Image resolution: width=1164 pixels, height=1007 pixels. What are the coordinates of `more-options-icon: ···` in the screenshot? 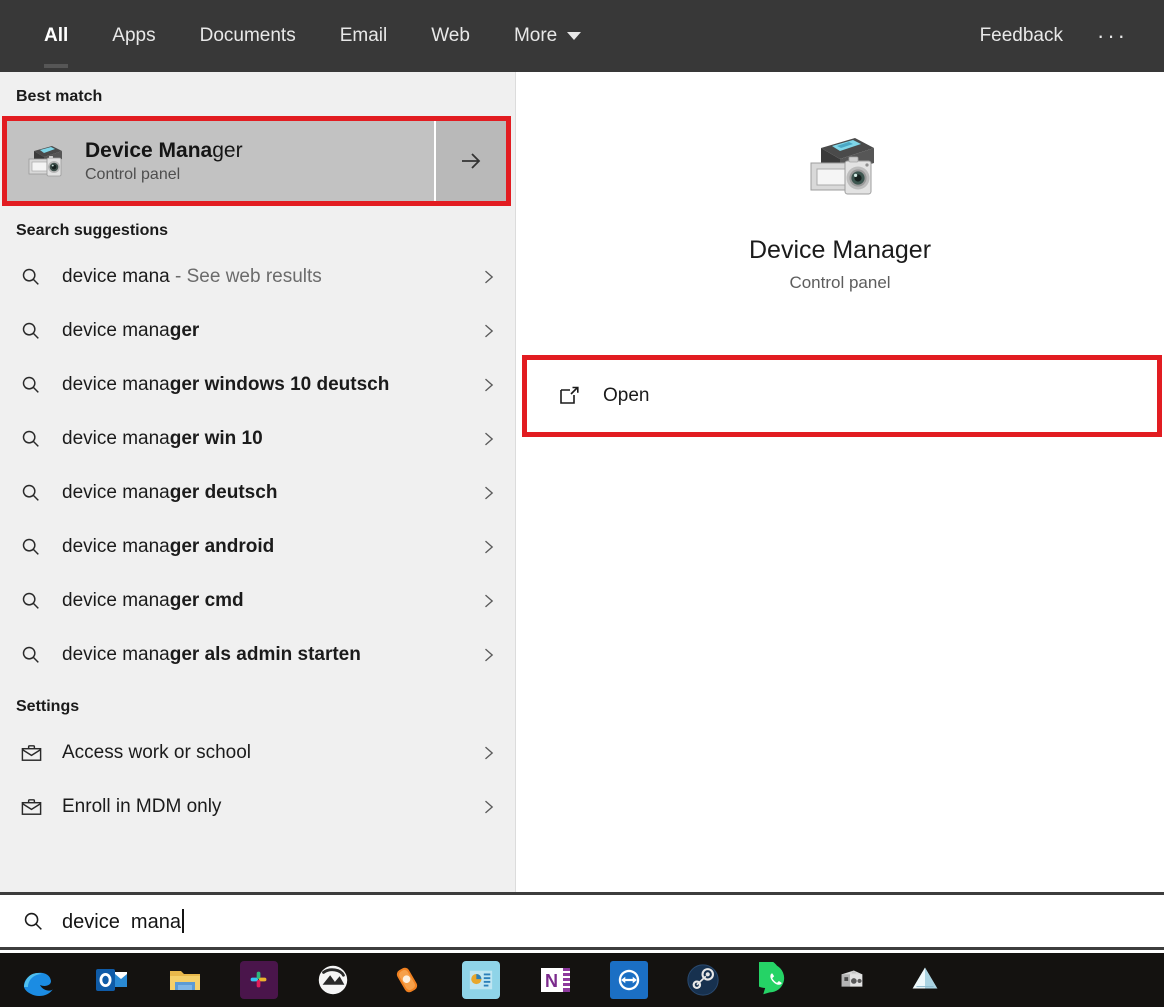 It's located at (1112, 36).